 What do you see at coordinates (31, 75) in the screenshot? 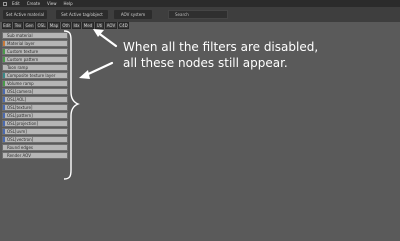
I see `node-label: Composite texture layer` at bounding box center [31, 75].